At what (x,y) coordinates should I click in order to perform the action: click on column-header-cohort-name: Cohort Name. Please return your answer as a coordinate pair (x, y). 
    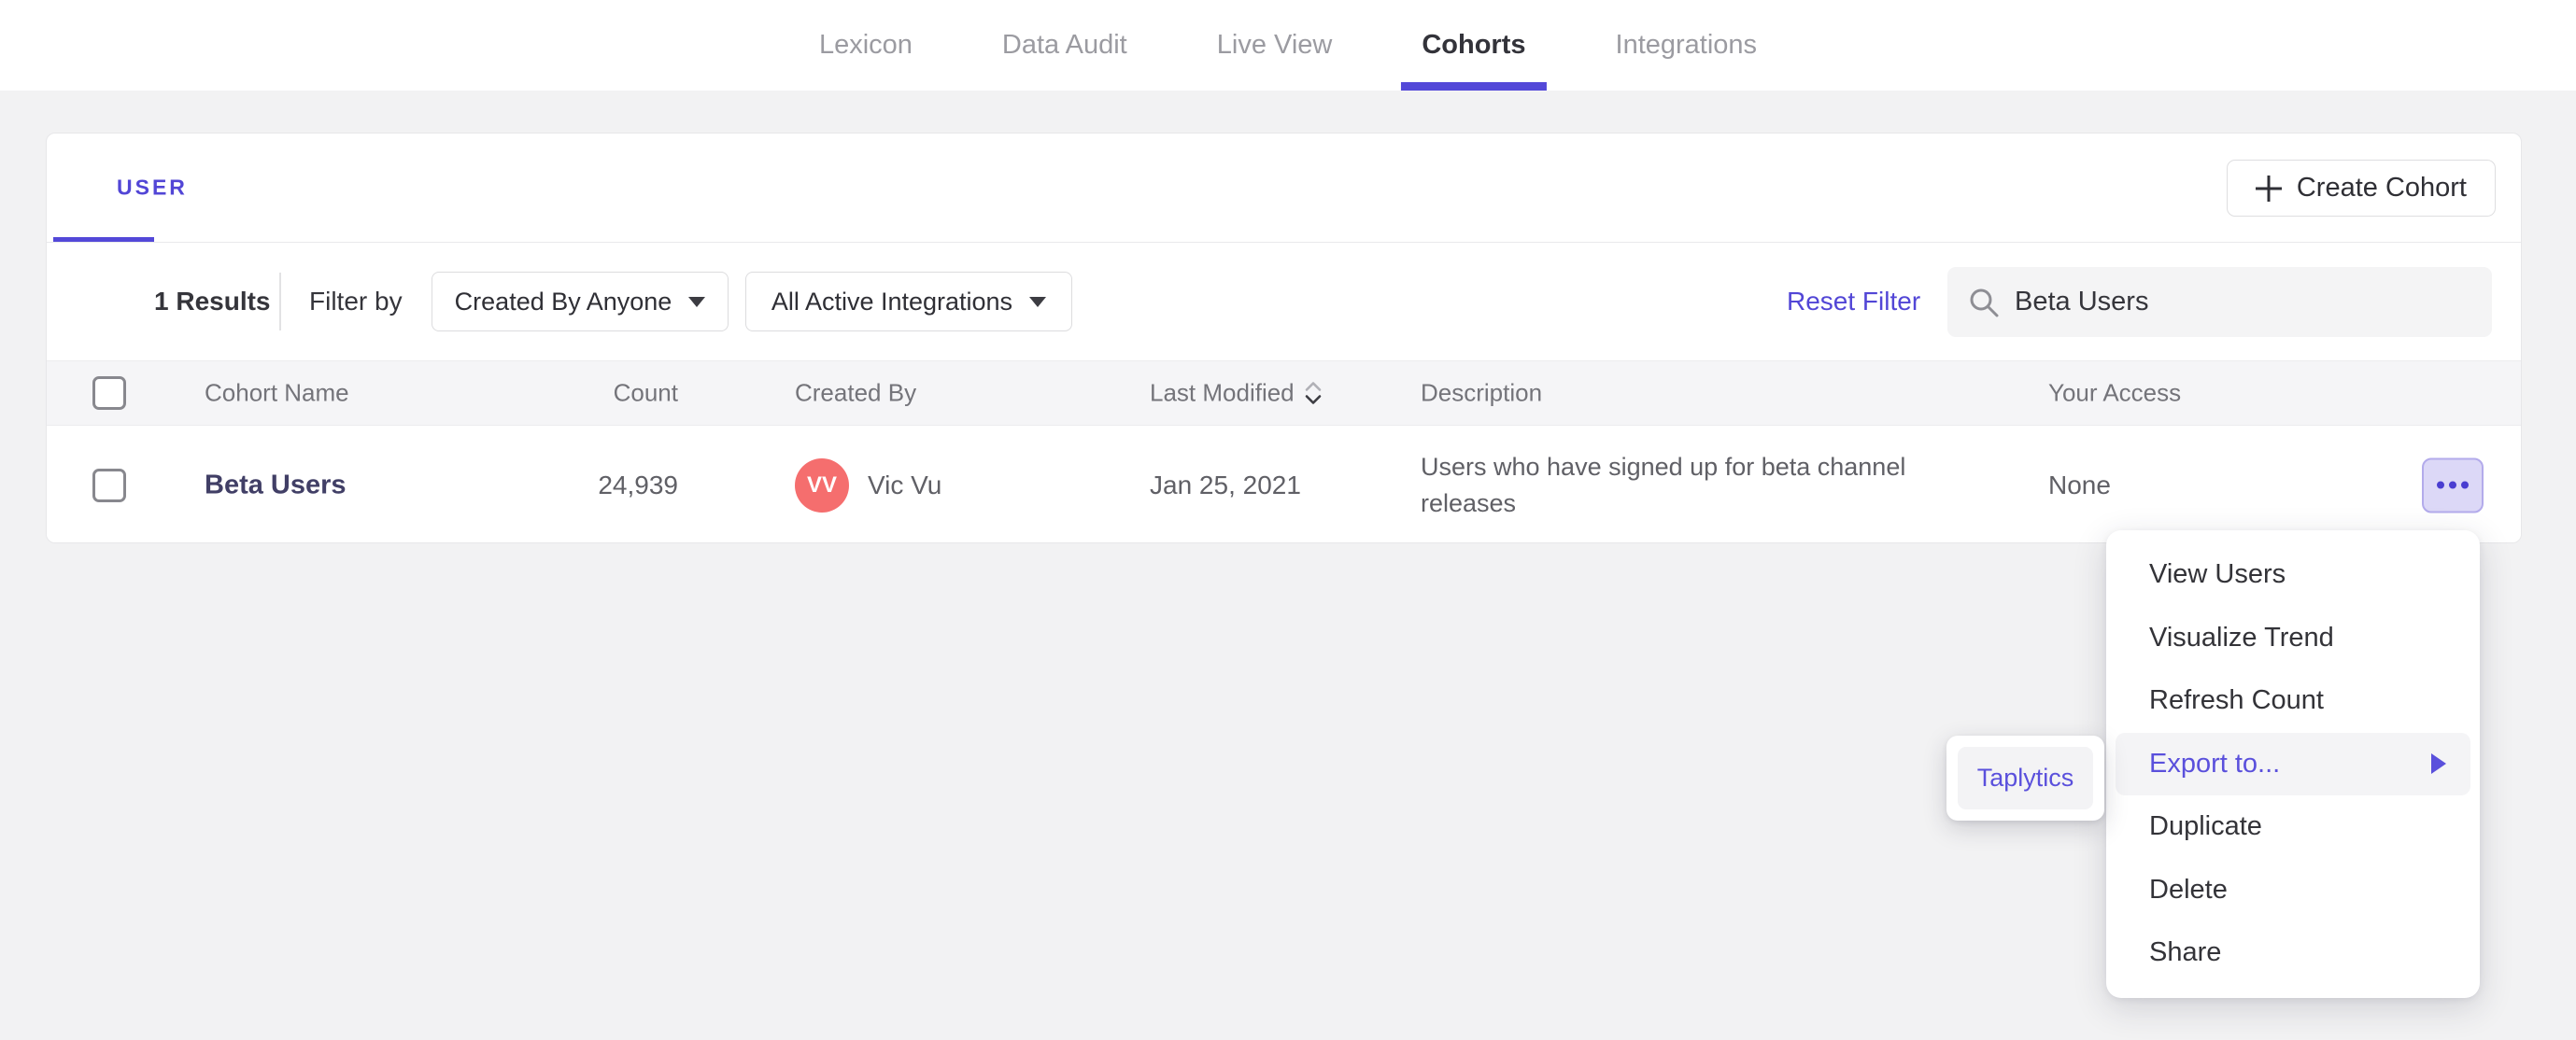
    Looking at the image, I should click on (277, 392).